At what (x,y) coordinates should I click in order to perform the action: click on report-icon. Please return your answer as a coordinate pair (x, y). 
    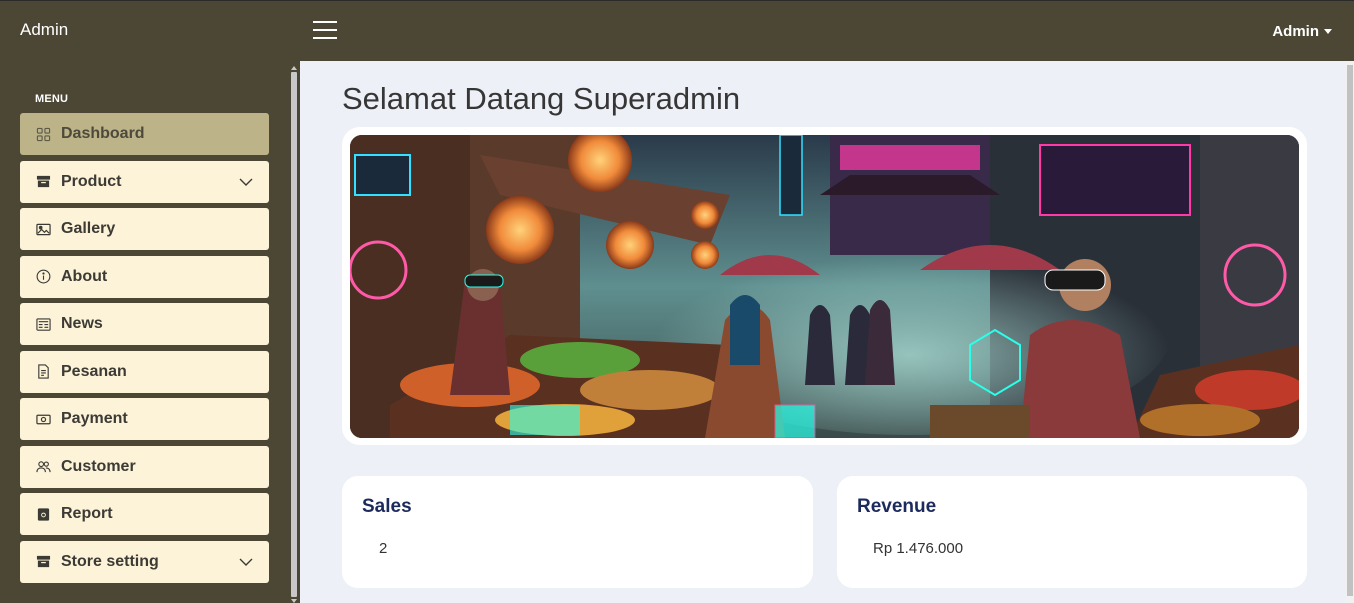
    Looking at the image, I should click on (43, 514).